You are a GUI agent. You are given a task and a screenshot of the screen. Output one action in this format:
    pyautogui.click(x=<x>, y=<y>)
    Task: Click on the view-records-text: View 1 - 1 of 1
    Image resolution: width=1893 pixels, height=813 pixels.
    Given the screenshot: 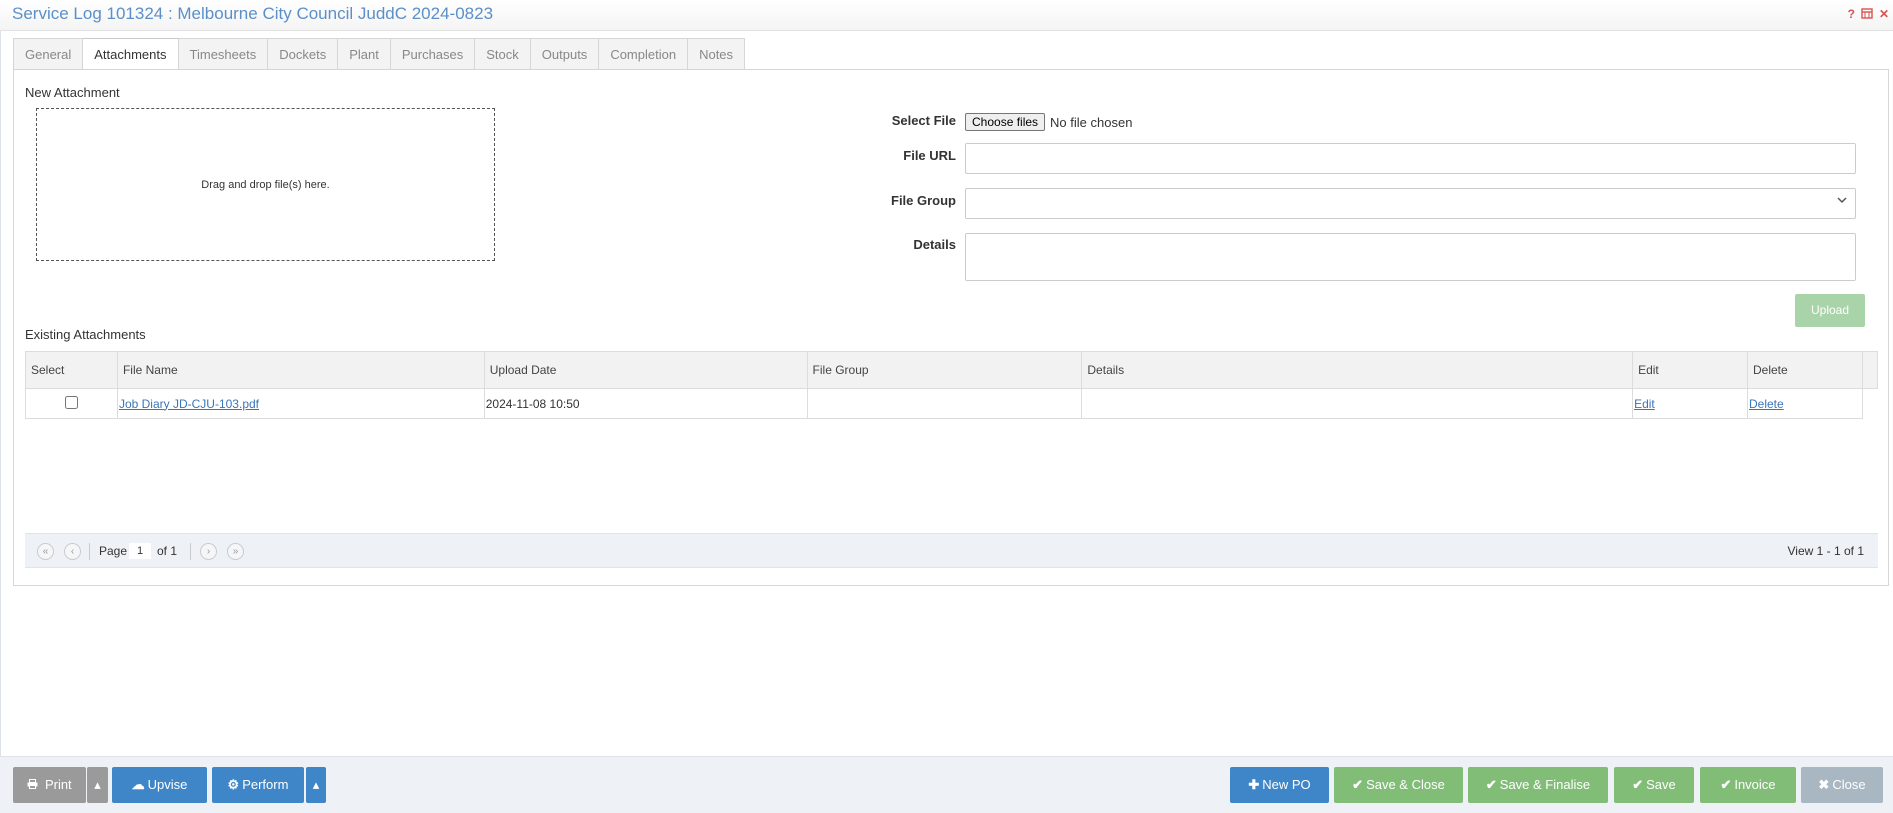 What is the action you would take?
    pyautogui.click(x=1826, y=551)
    